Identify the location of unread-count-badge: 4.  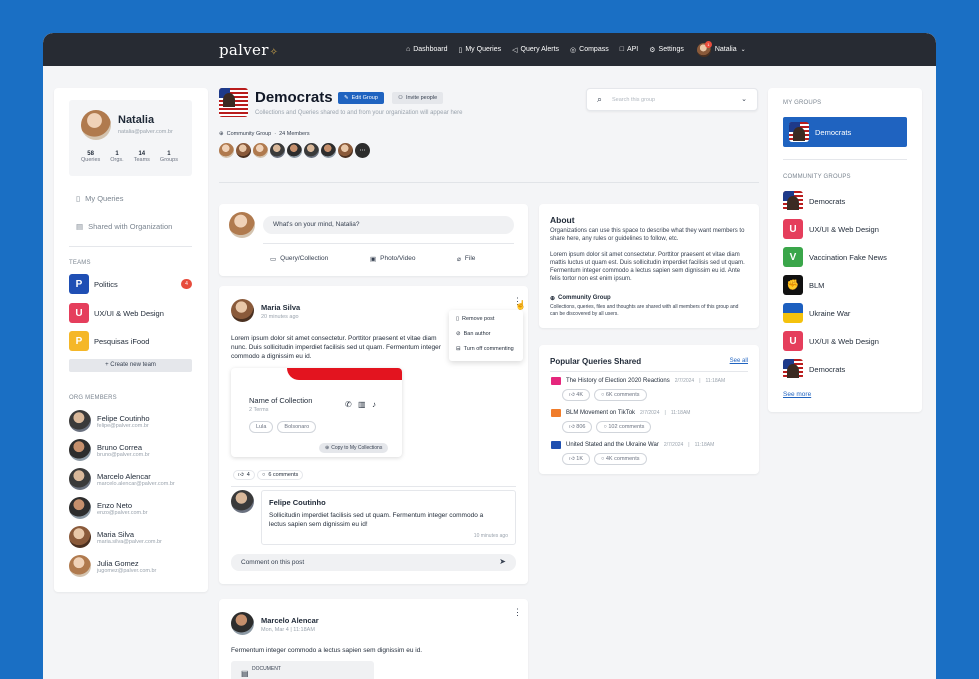
(186, 284).